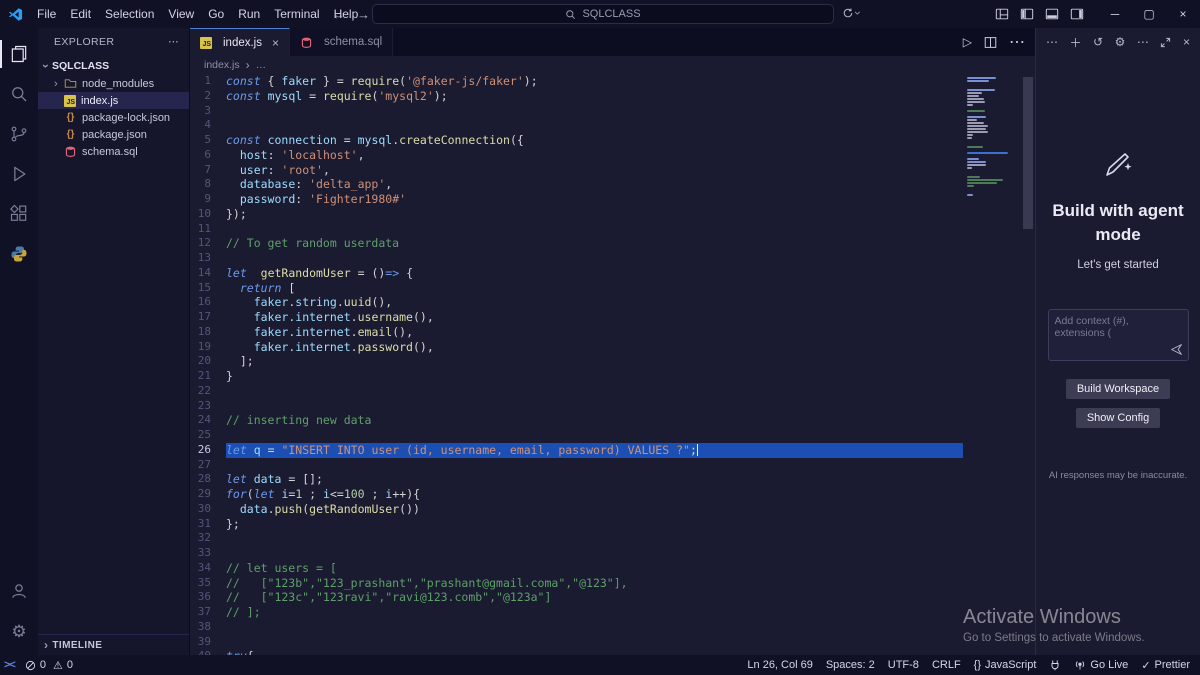 The width and height of the screenshot is (1200, 675). What do you see at coordinates (208, 170) in the screenshot?
I see `line-number: 7` at bounding box center [208, 170].